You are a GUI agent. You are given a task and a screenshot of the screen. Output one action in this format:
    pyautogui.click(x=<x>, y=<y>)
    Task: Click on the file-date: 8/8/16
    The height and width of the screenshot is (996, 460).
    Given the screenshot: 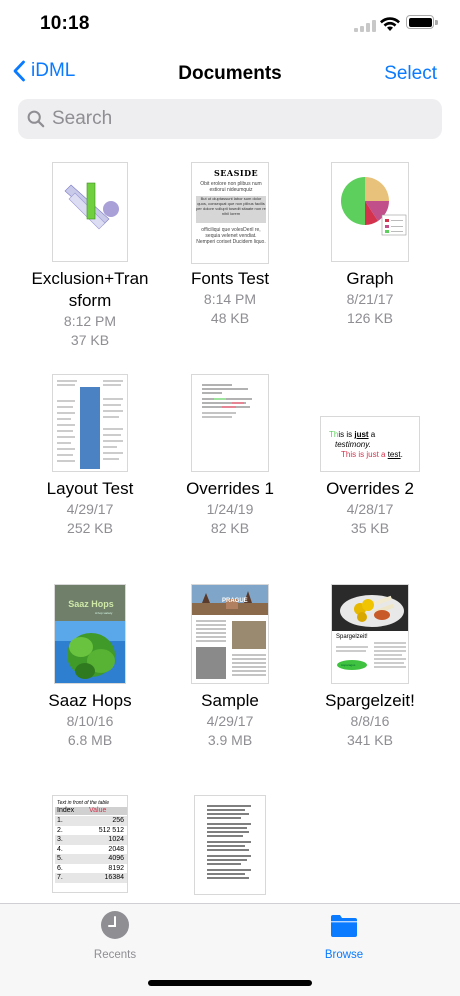 What is the action you would take?
    pyautogui.click(x=370, y=721)
    